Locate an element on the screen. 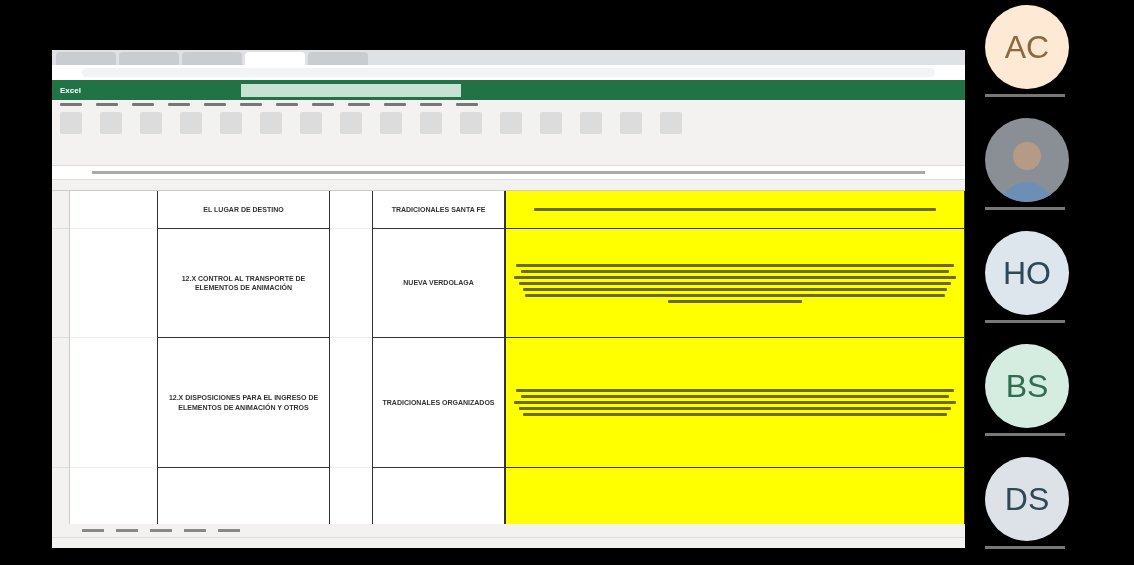 The height and width of the screenshot is (565, 1134). search-field is located at coordinates (350, 90).